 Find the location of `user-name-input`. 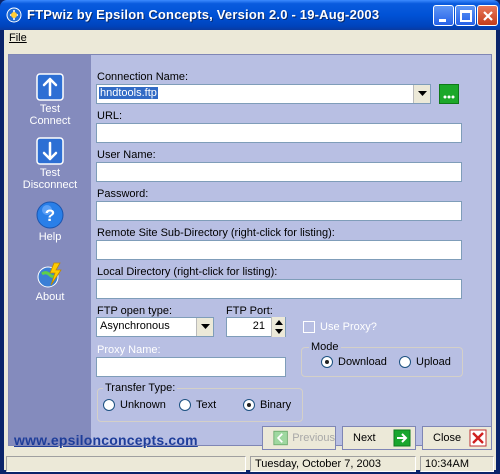

user-name-input is located at coordinates (279, 172).